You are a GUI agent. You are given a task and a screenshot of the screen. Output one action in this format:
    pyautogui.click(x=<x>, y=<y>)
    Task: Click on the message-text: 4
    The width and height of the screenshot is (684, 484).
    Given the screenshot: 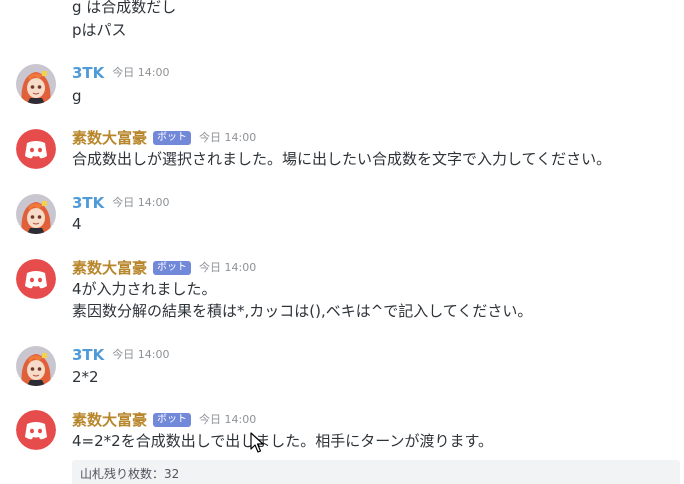 What is the action you would take?
    pyautogui.click(x=77, y=224)
    